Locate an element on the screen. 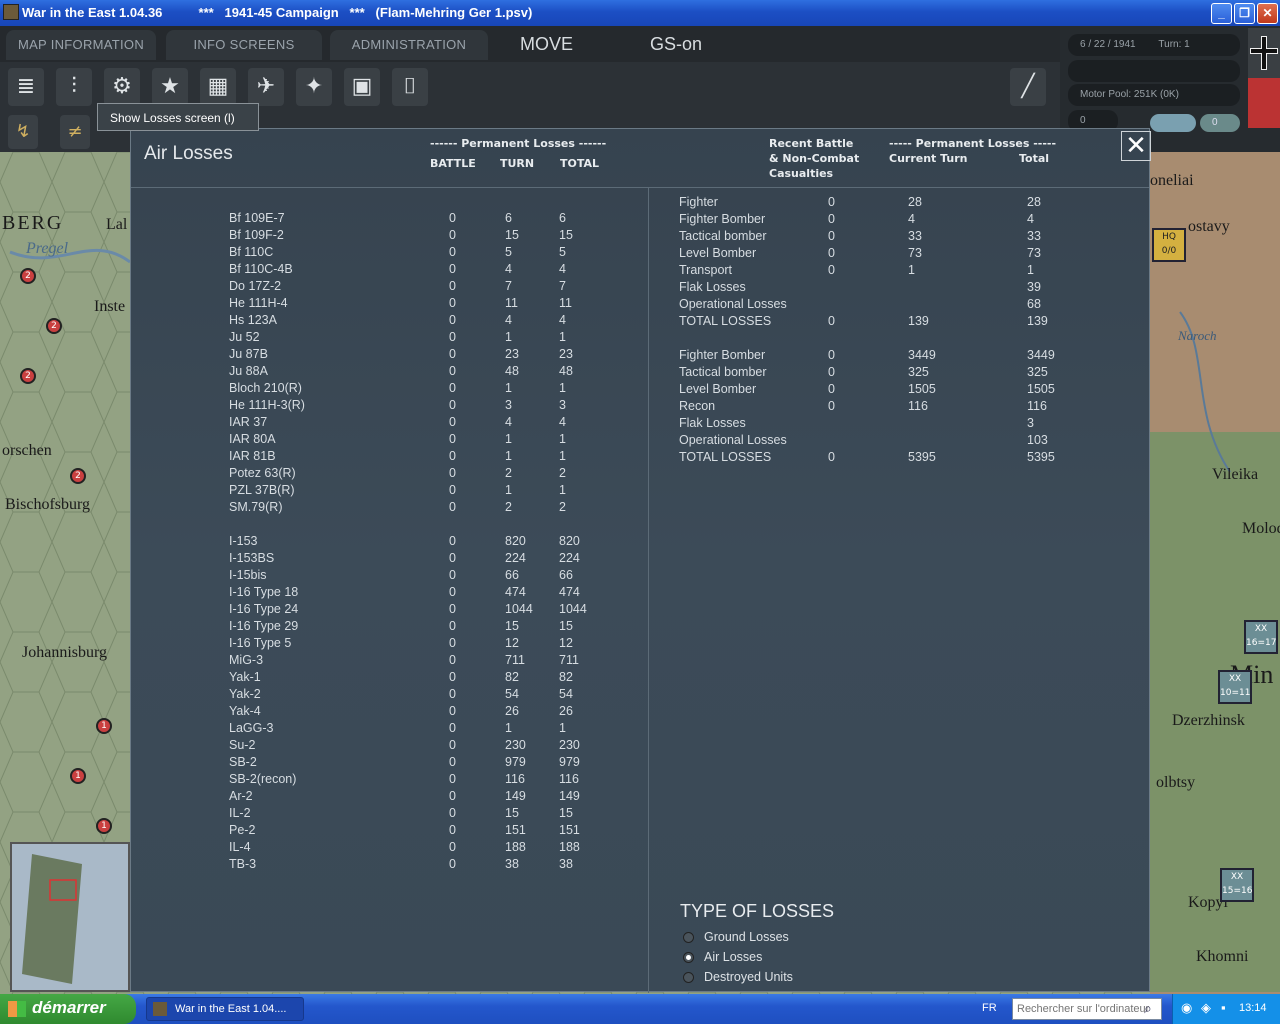 Image resolution: width=1280 pixels, height=1024 pixels. soviet-unit-counter: XX 15=16 is located at coordinates (1237, 885).